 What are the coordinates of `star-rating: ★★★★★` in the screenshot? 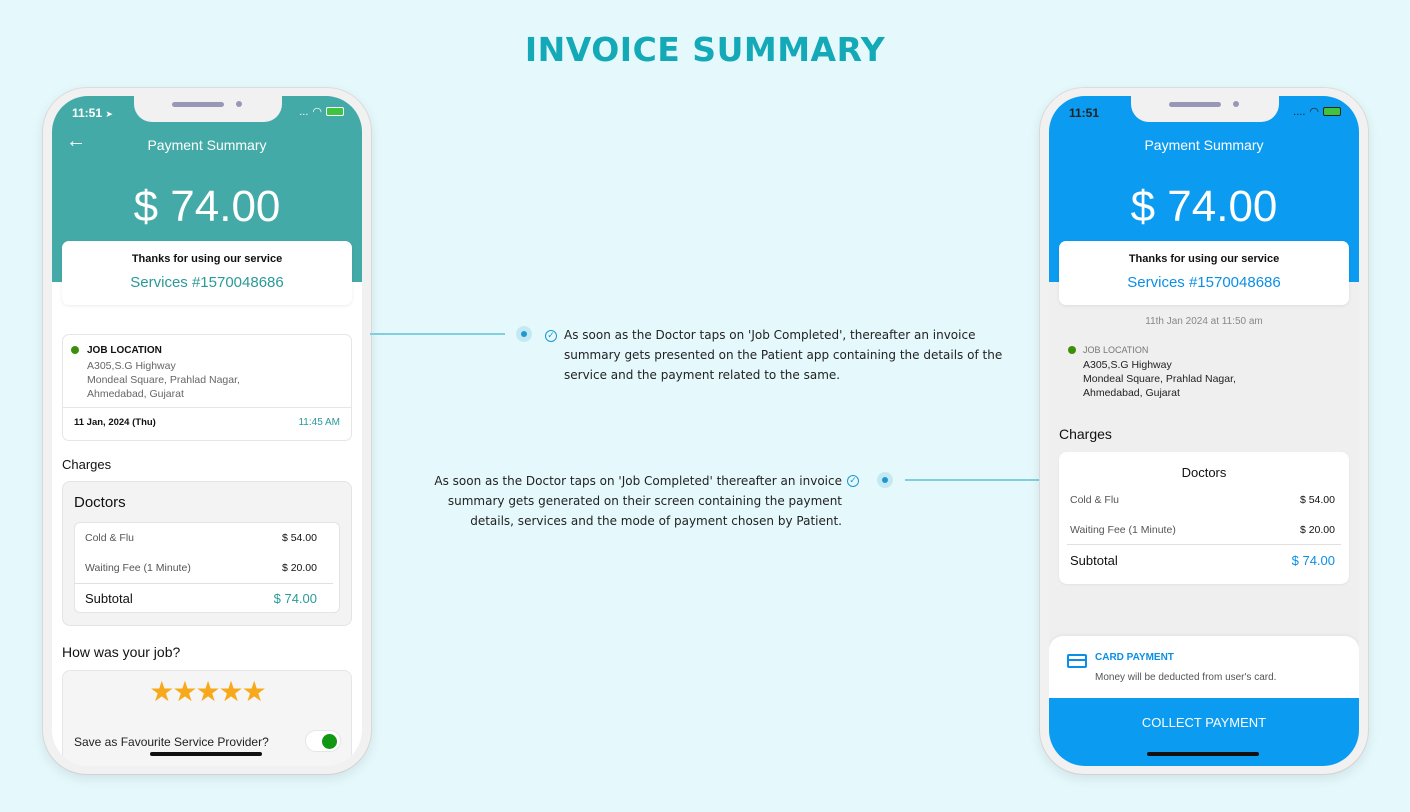 It's located at (207, 691).